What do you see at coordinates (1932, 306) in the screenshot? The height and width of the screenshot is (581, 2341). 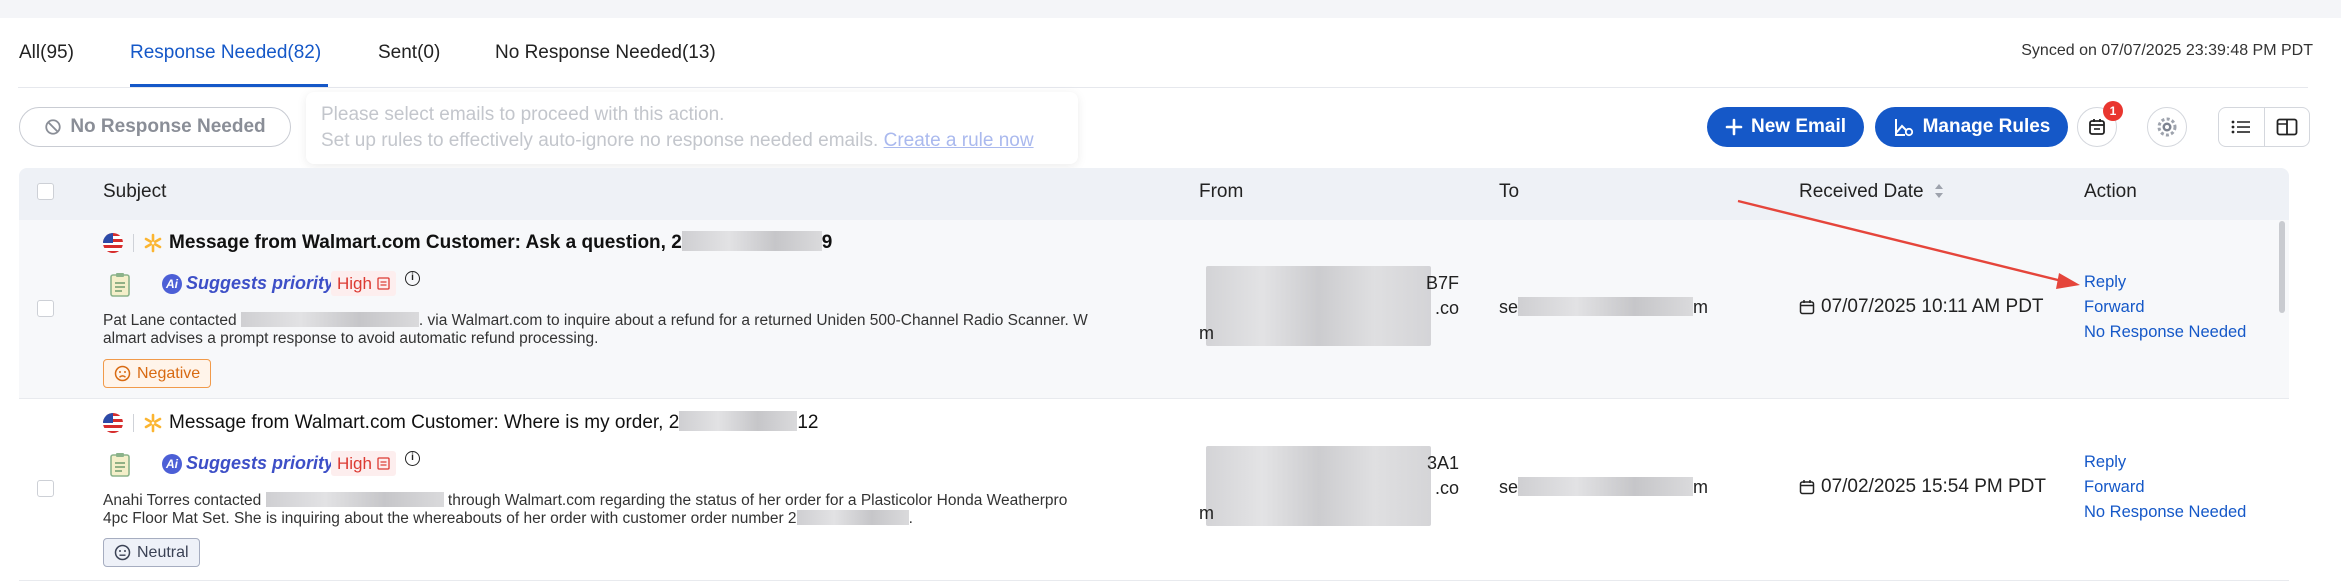 I see `received-date-text: 07/07/2025 10:11 AM PDT` at bounding box center [1932, 306].